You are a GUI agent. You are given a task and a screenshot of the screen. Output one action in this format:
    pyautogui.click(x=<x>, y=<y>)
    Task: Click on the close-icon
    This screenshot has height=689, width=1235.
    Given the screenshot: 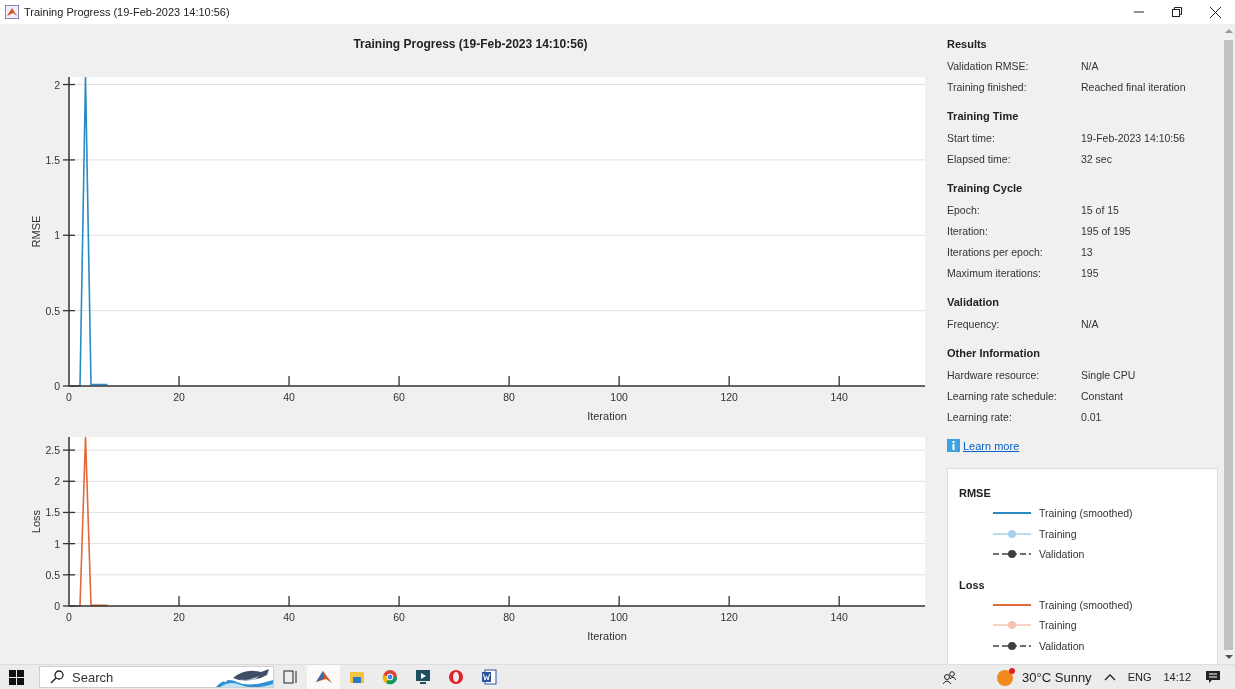 What is the action you would take?
    pyautogui.click(x=1215, y=12)
    